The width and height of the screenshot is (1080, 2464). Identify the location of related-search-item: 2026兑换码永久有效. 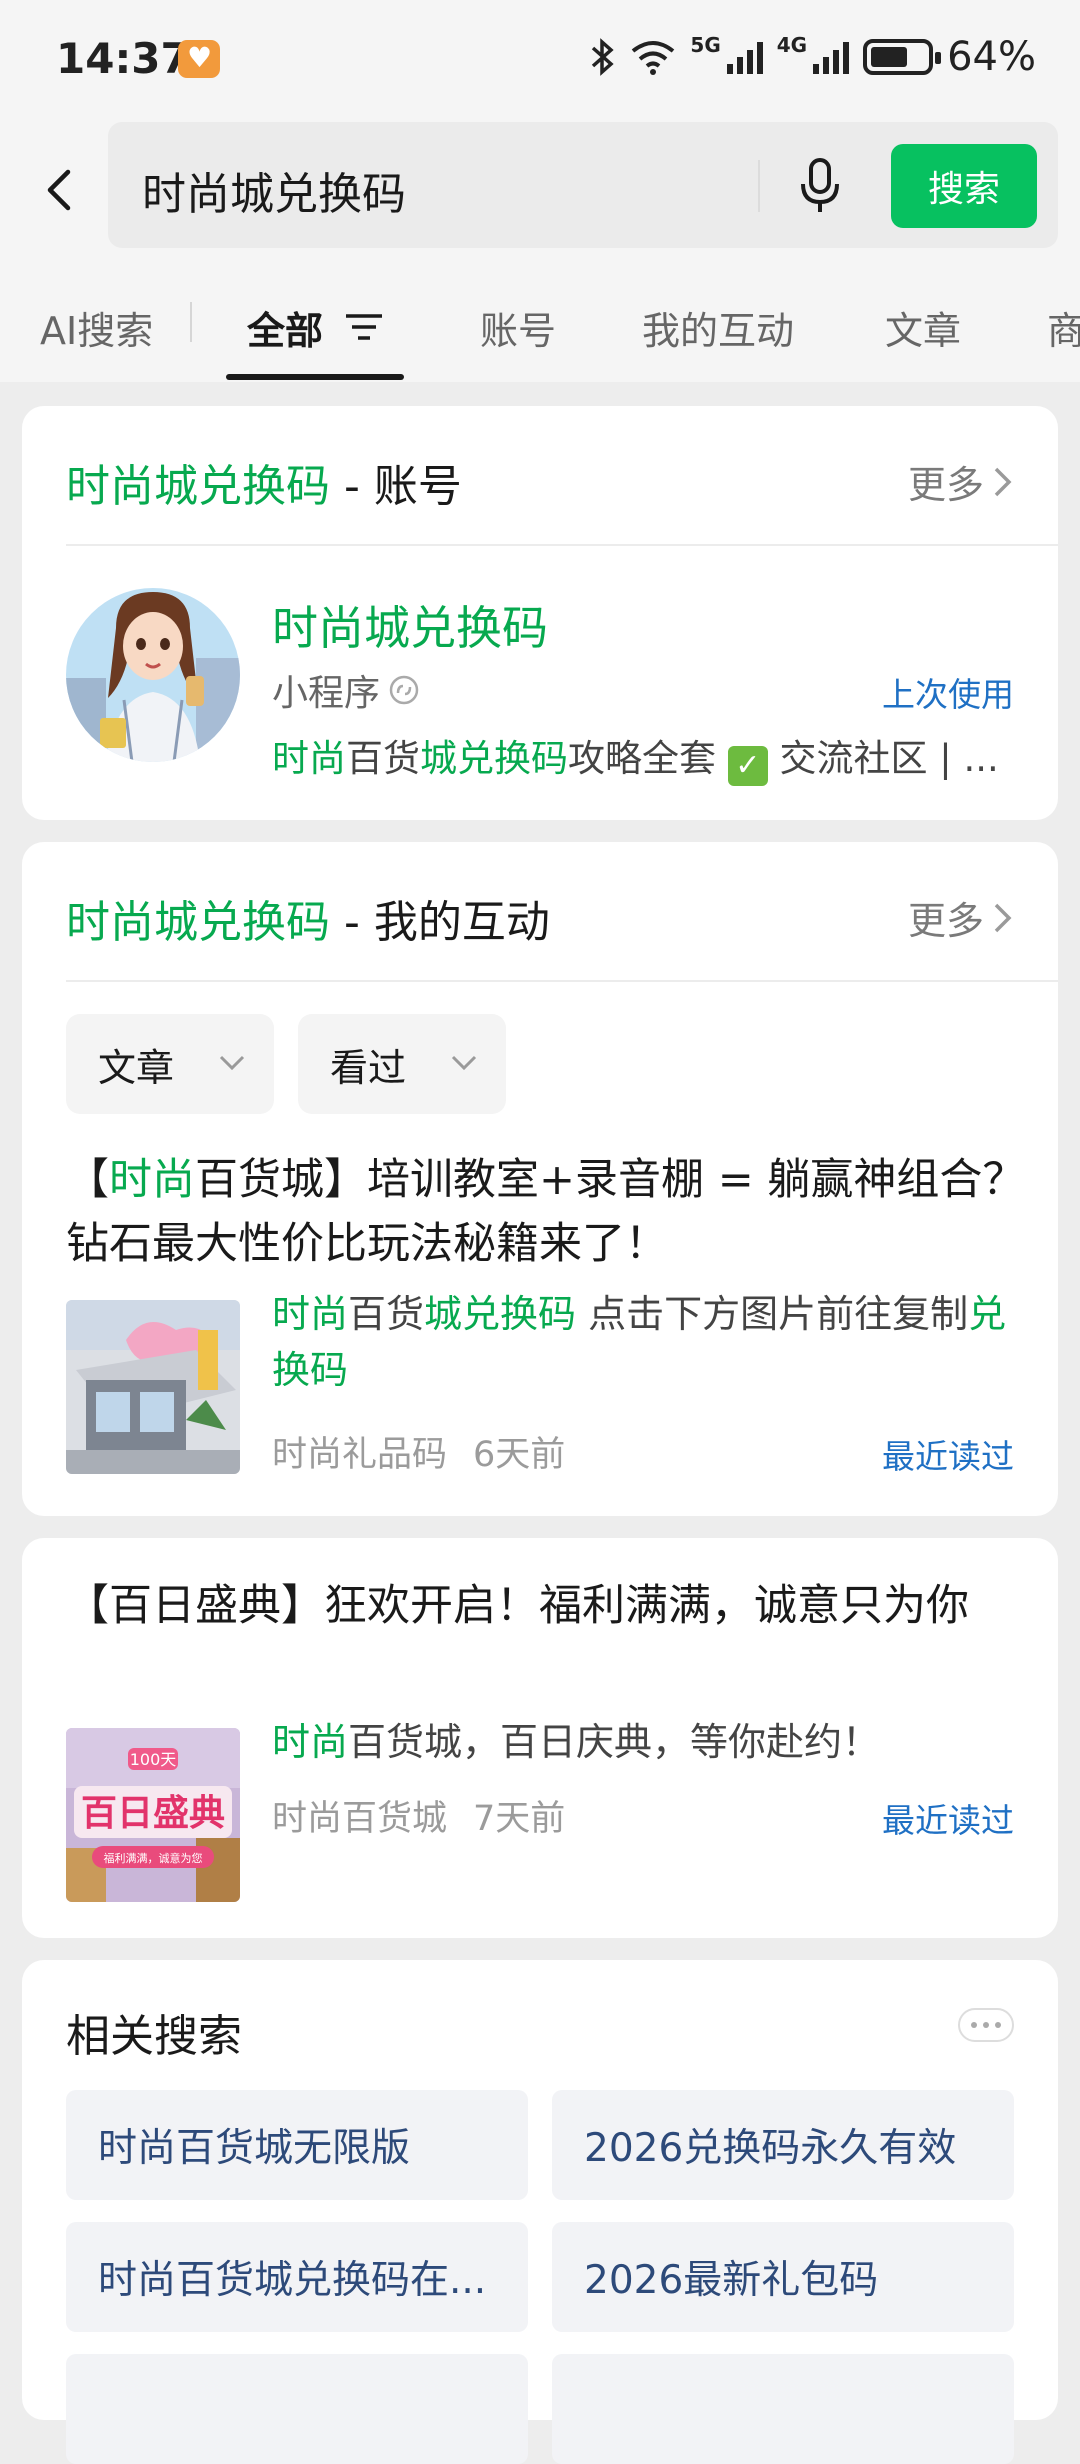
(783, 2145).